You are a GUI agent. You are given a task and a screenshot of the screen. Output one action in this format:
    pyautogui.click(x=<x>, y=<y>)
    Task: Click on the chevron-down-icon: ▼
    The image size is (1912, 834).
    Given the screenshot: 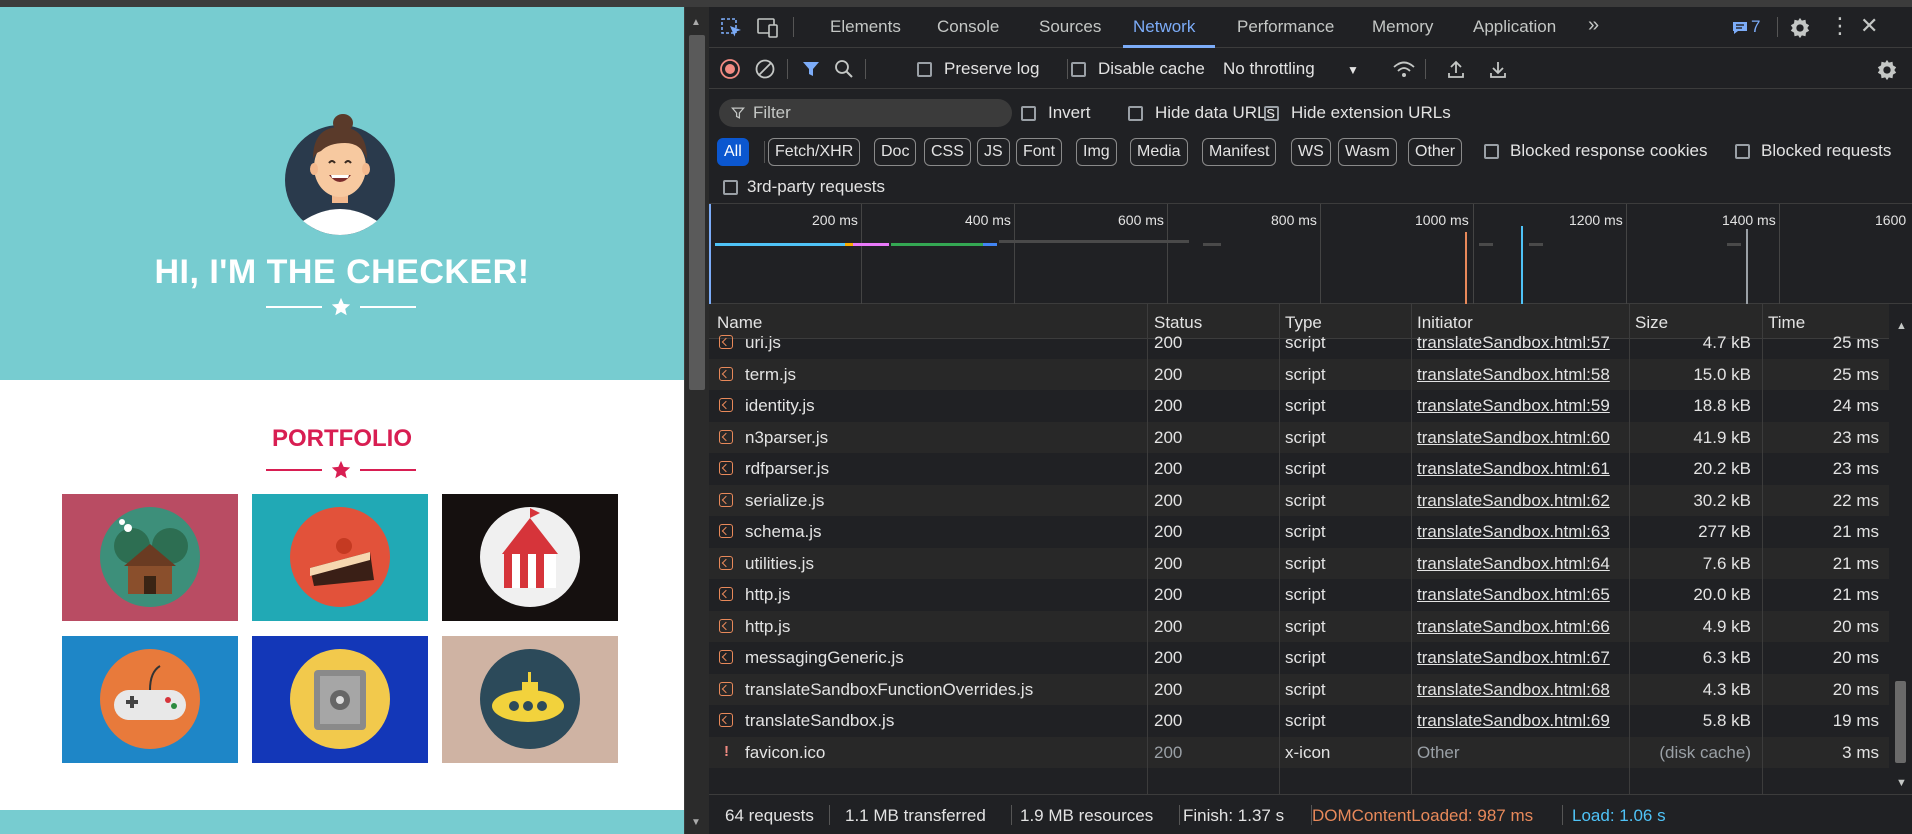 What is the action you would take?
    pyautogui.click(x=1353, y=70)
    